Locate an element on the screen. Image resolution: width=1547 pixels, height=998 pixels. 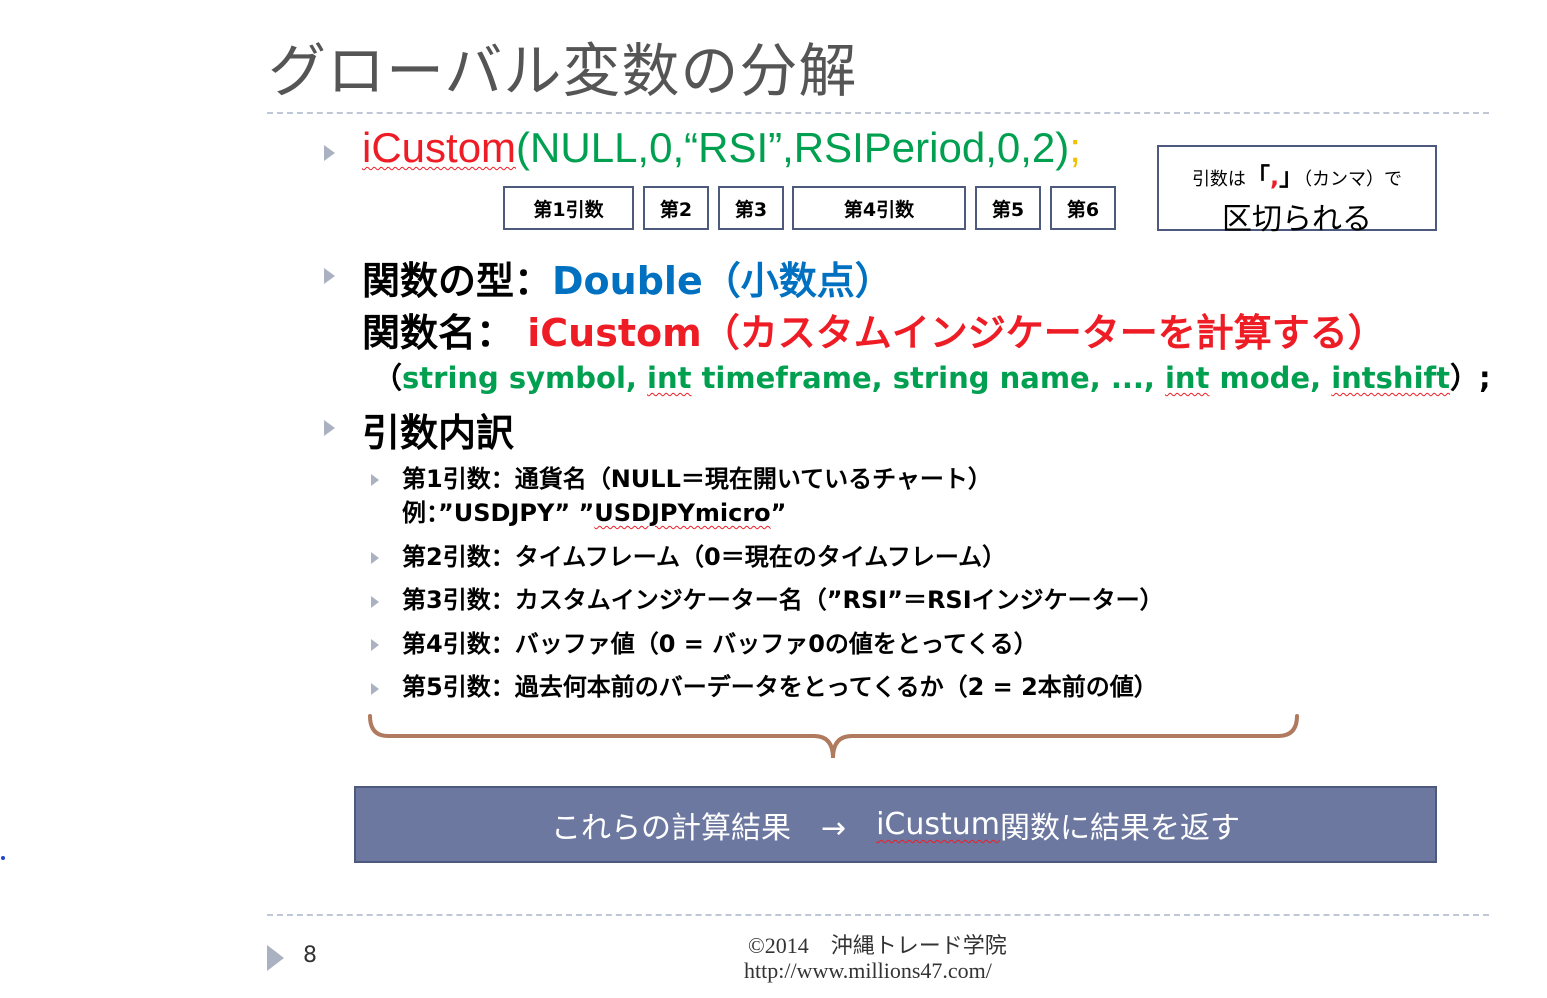
code-line: iCustom(NULL,0,“RSI”,RSIPeriod,0,2); is located at coordinates (721, 148).